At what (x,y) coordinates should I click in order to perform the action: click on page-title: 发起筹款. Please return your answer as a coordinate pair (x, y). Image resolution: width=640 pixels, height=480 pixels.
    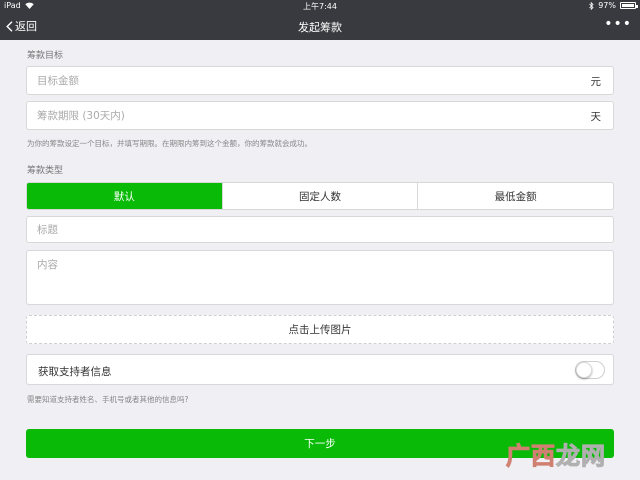
    Looking at the image, I should click on (320, 27).